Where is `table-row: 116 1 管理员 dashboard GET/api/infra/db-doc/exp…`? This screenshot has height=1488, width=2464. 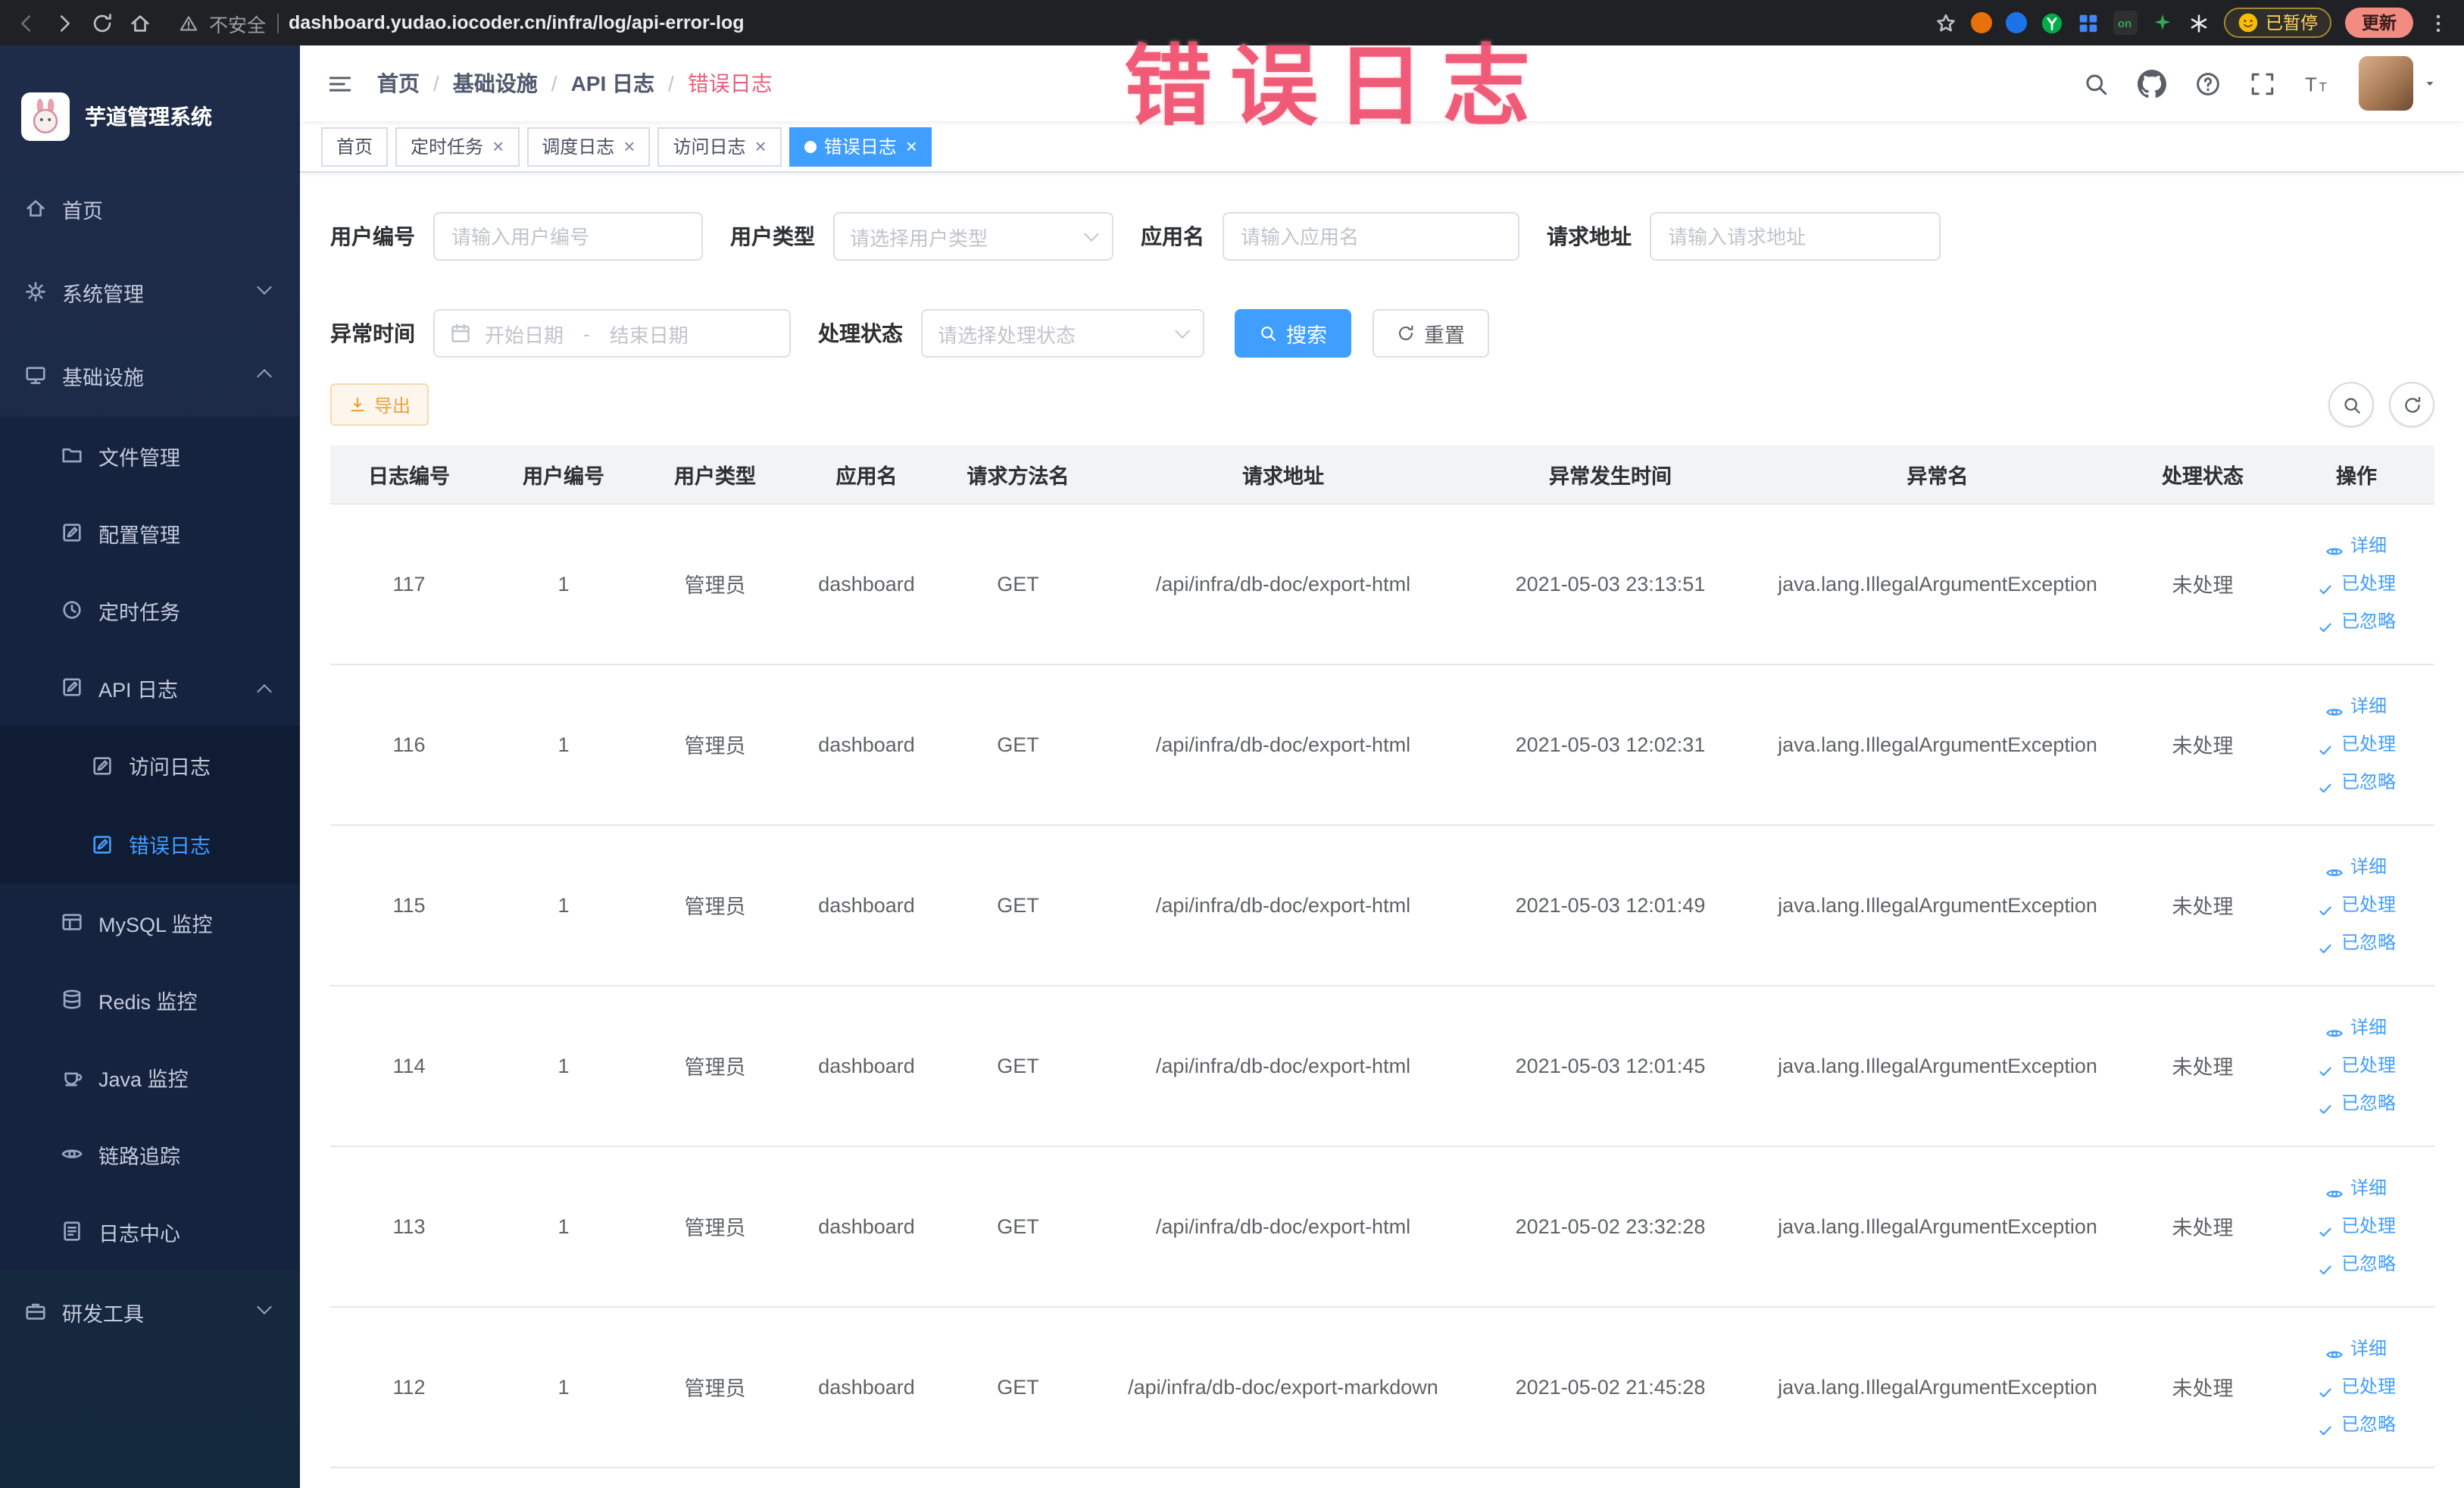
table-row: 116 1 管理员 dashboard GET/api/infra/db-doc/exp… is located at coordinates (1382, 744).